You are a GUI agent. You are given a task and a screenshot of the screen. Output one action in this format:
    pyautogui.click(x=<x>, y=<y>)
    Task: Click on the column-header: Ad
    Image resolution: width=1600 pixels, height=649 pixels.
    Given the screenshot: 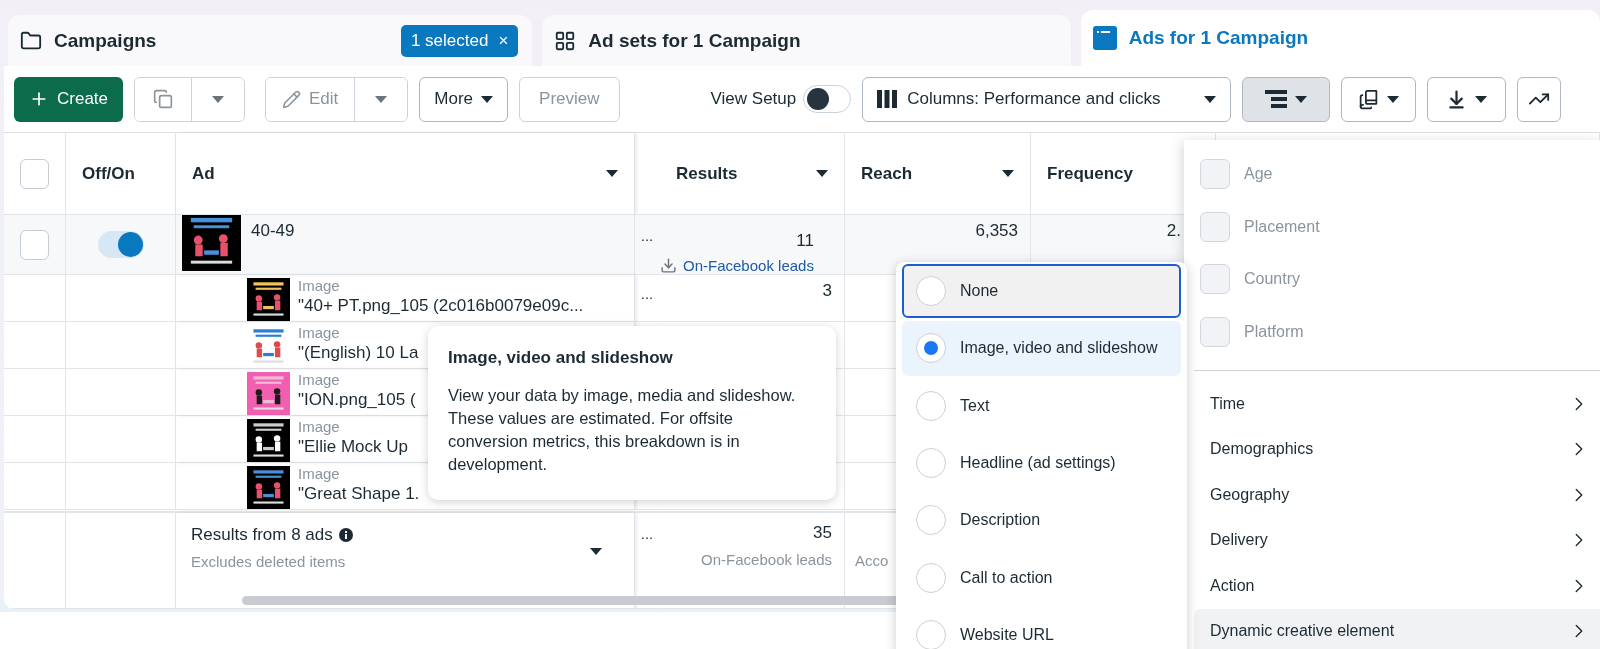 What is the action you would take?
    pyautogui.click(x=203, y=173)
    